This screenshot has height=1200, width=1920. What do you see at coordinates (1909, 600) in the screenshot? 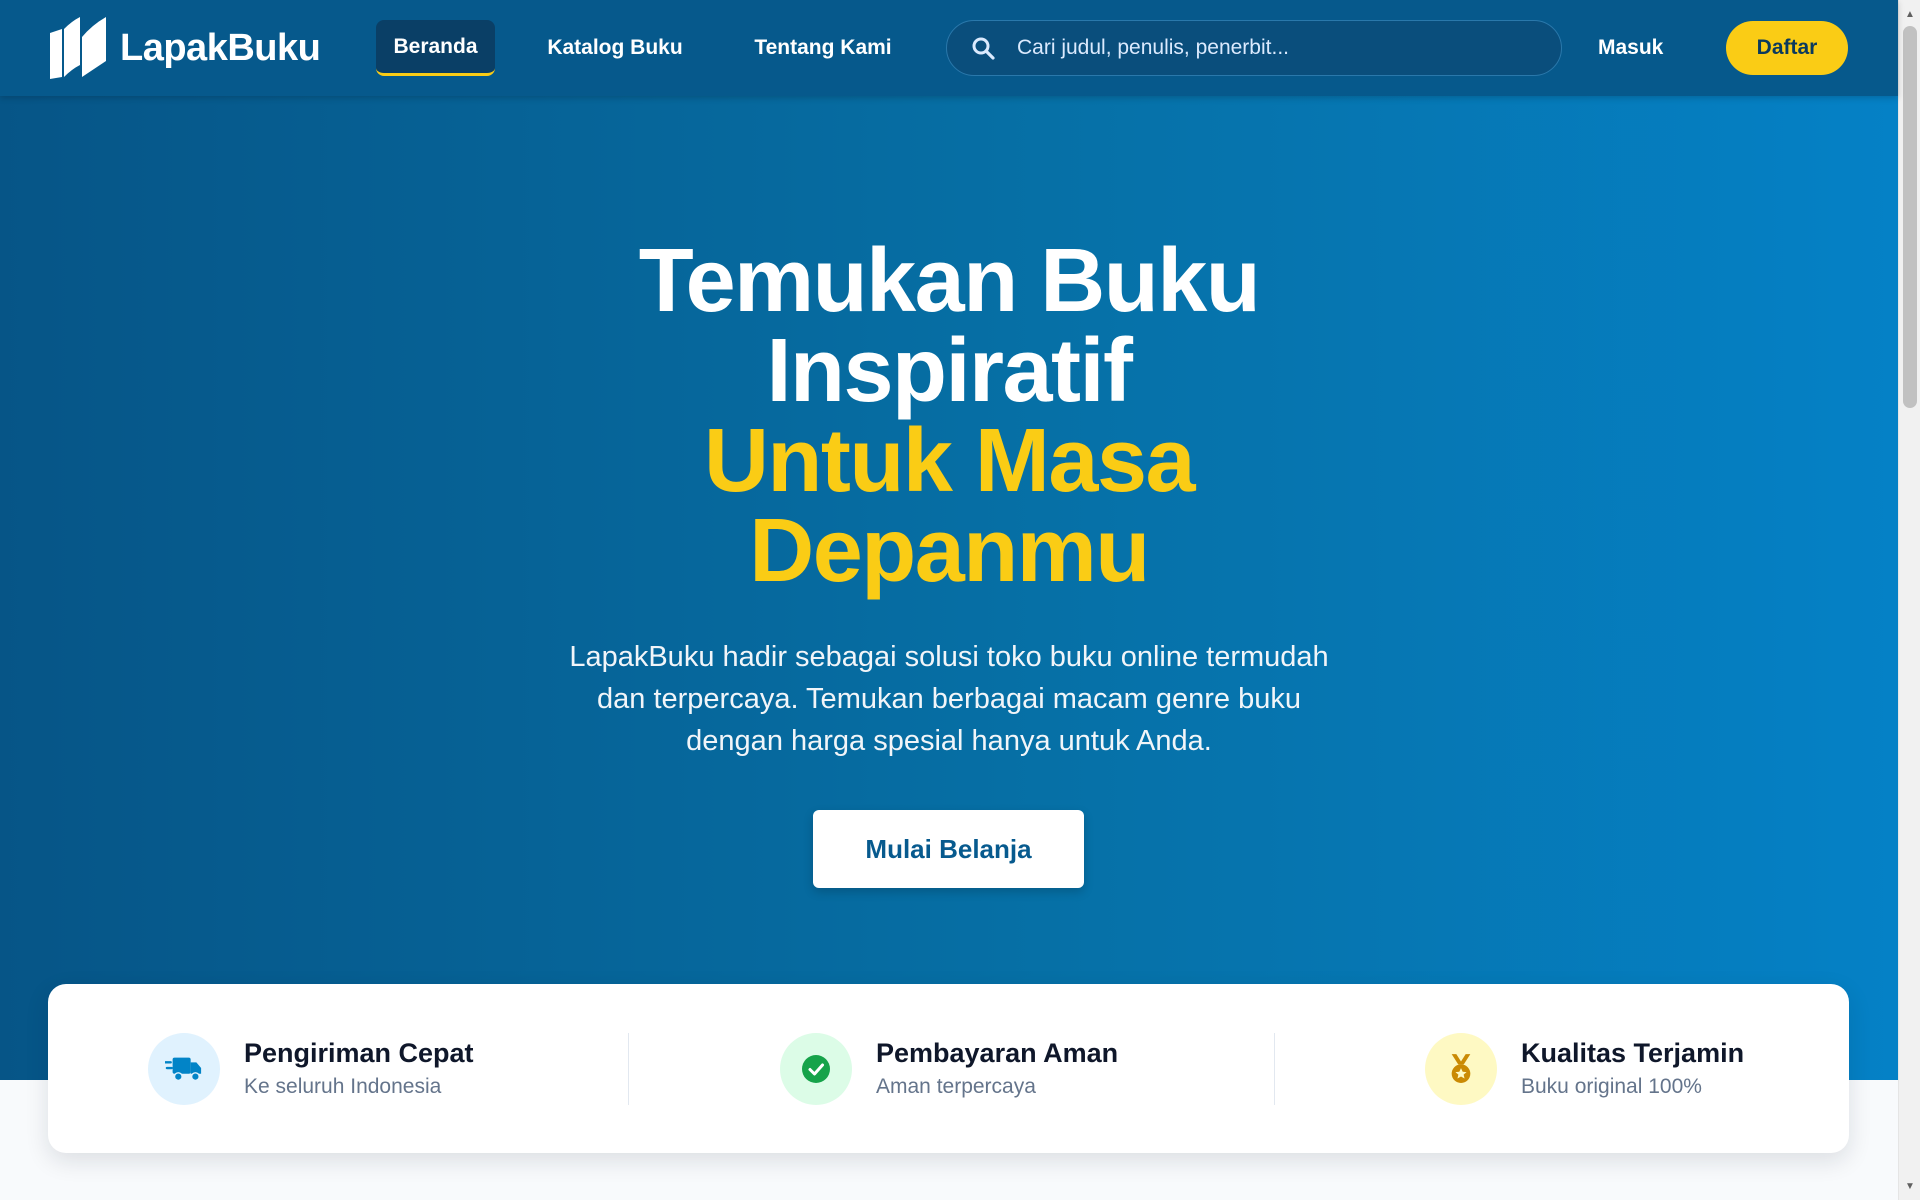
I see `vertical-scrollbar: ▲ ▼` at bounding box center [1909, 600].